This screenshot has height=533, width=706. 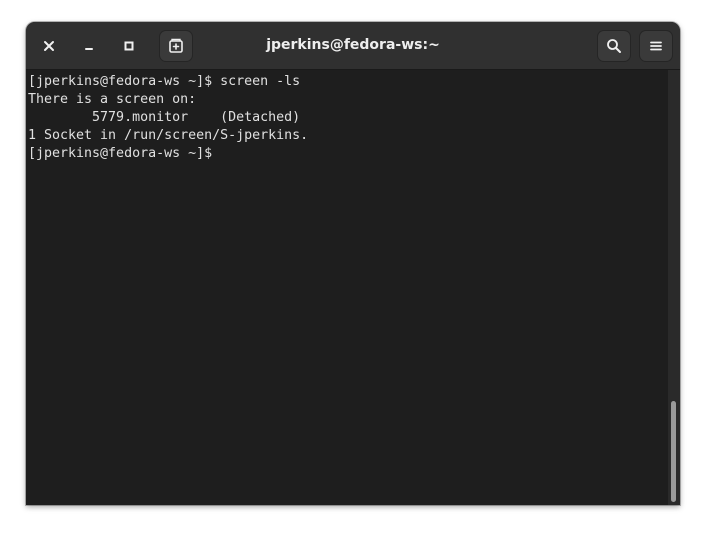 I want to click on maximize-button, so click(x=129, y=46).